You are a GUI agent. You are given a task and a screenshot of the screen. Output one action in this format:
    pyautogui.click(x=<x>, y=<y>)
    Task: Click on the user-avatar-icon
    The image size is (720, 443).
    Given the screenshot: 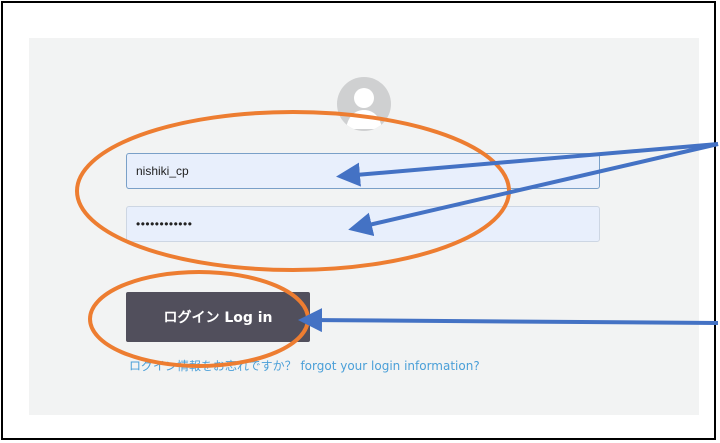 What is the action you would take?
    pyautogui.click(x=364, y=104)
    